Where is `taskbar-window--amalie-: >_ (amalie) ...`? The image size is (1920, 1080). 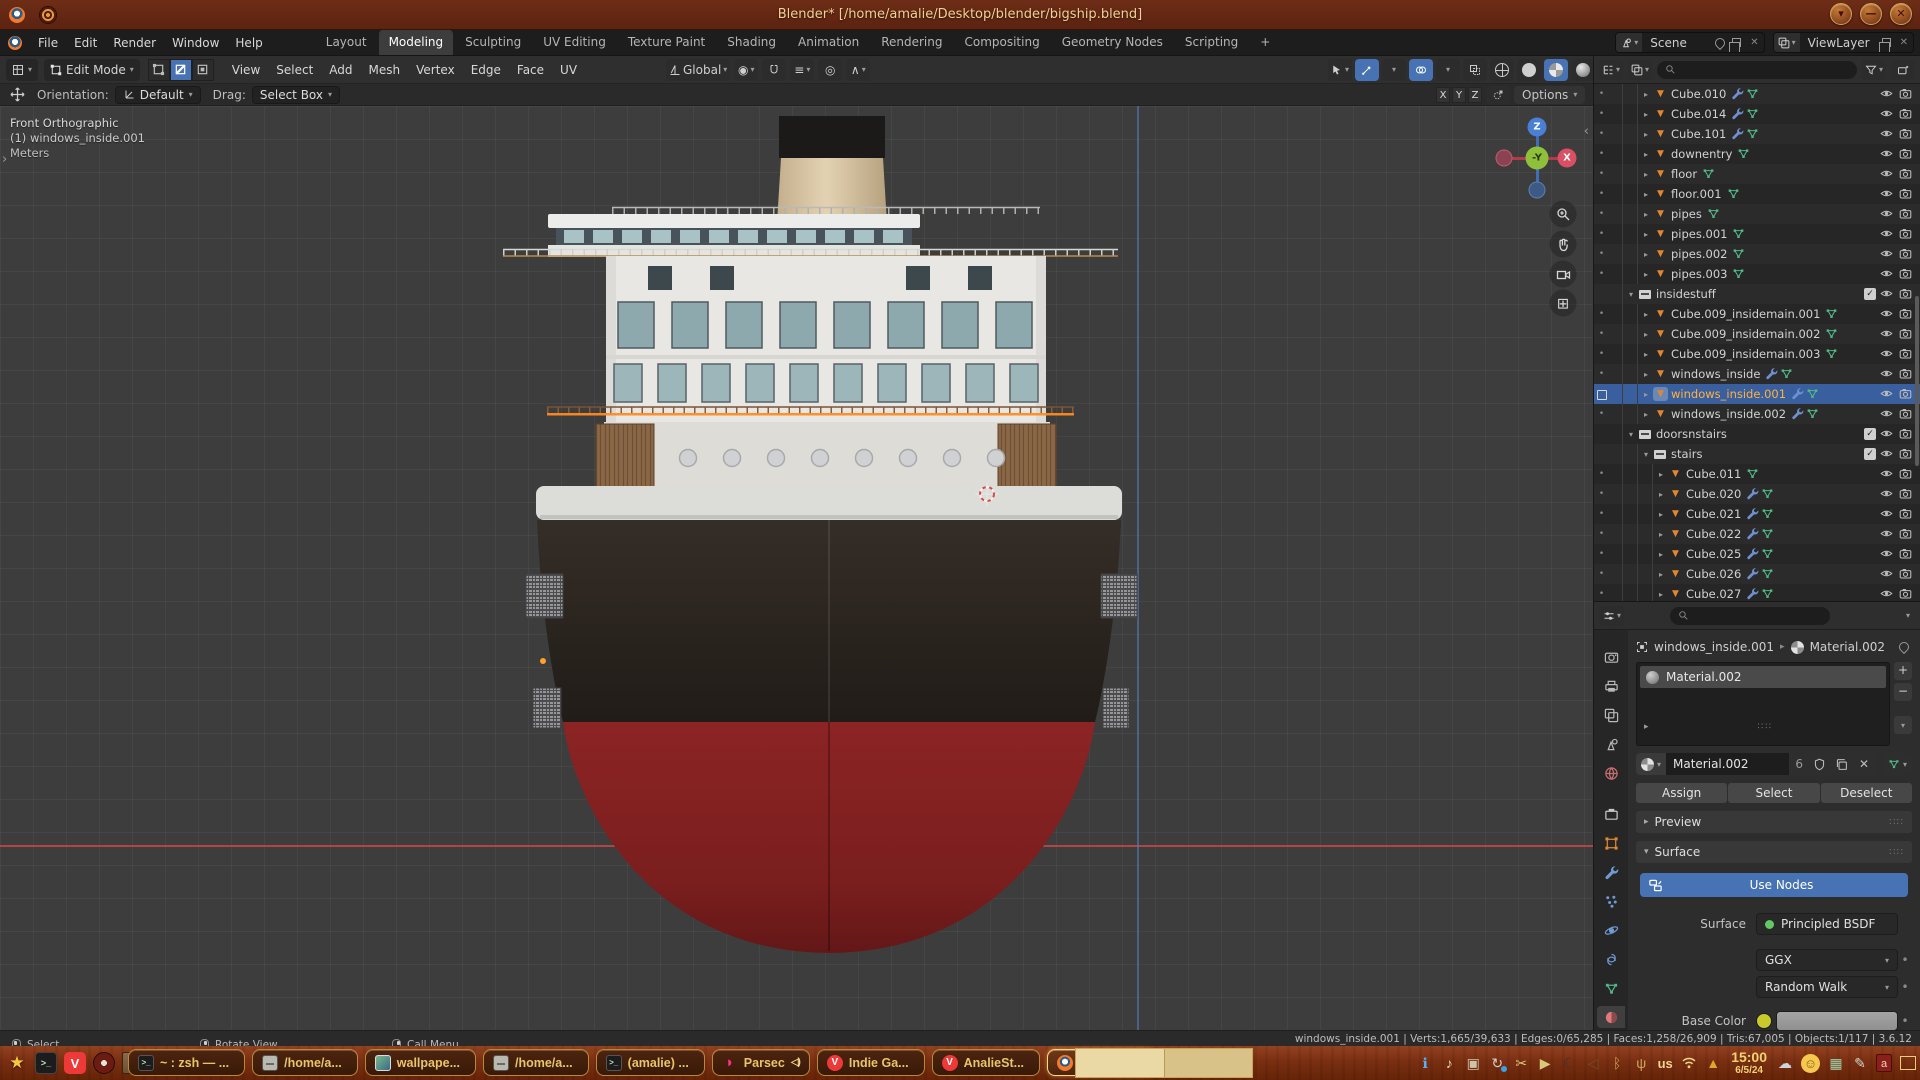
taskbar-window--amalie-: >_ (amalie) ... is located at coordinates (650, 1062).